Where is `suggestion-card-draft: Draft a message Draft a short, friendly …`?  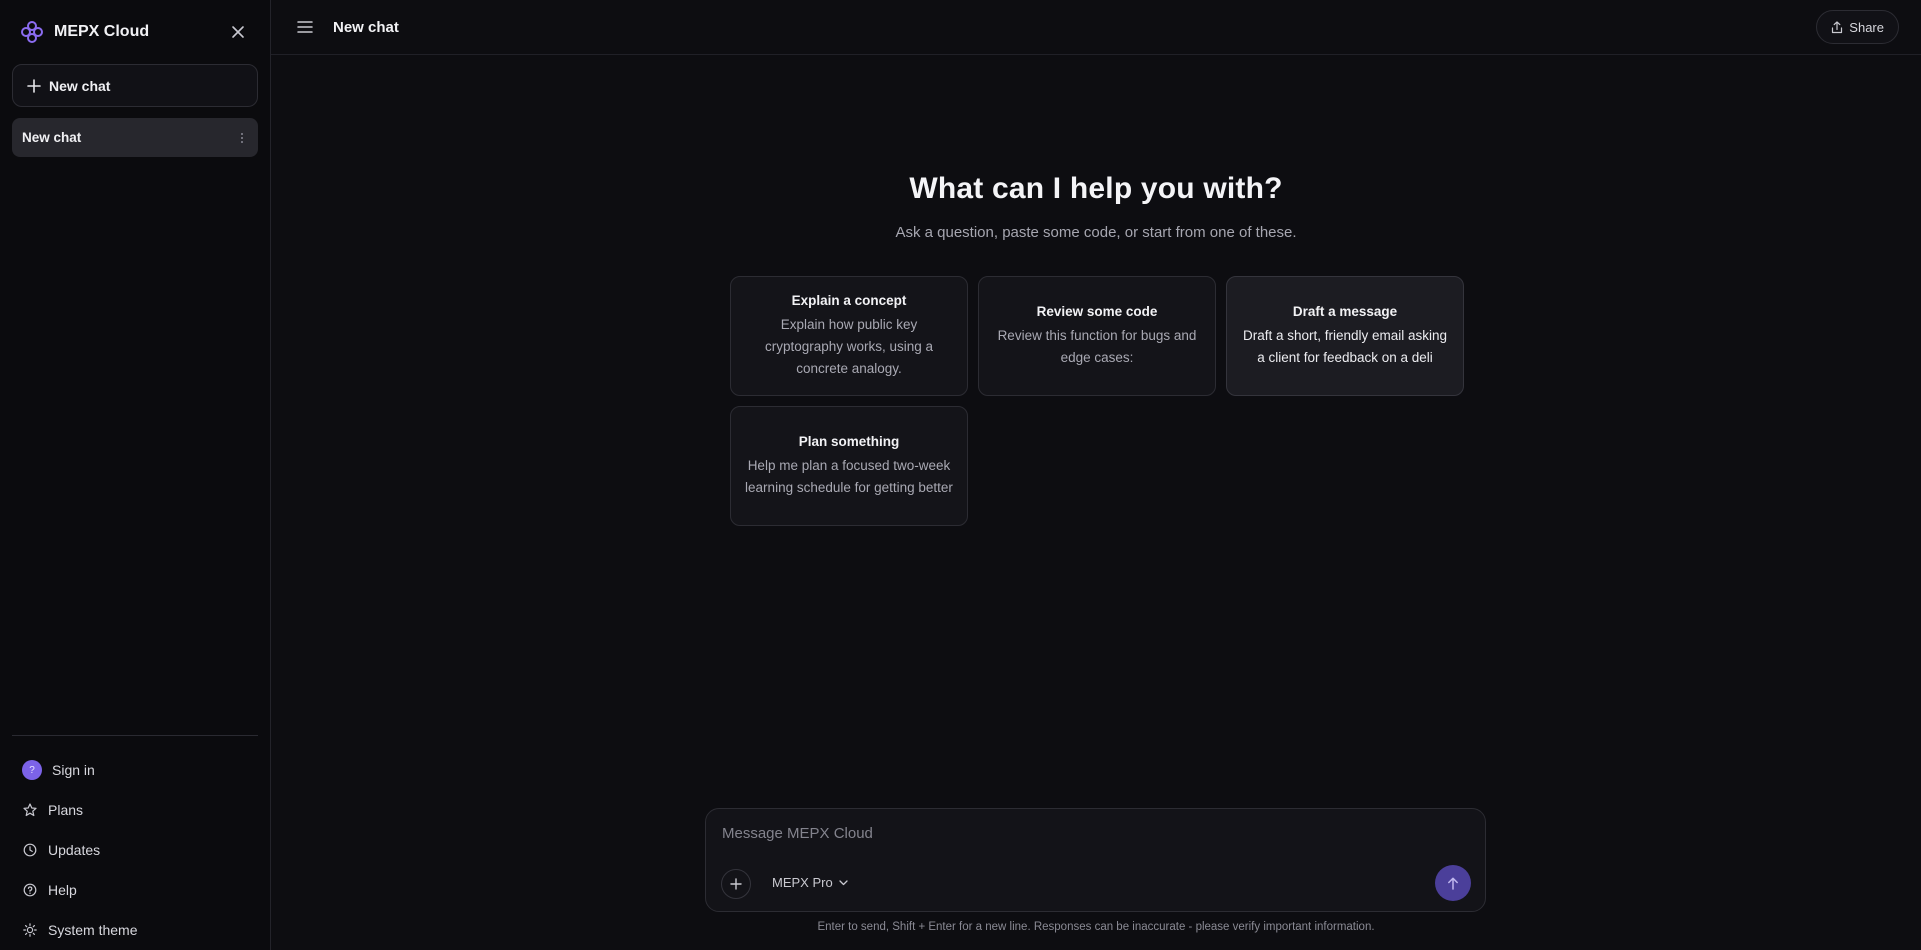
suggestion-card-draft: Draft a message Draft a short, friendly … is located at coordinates (1345, 336).